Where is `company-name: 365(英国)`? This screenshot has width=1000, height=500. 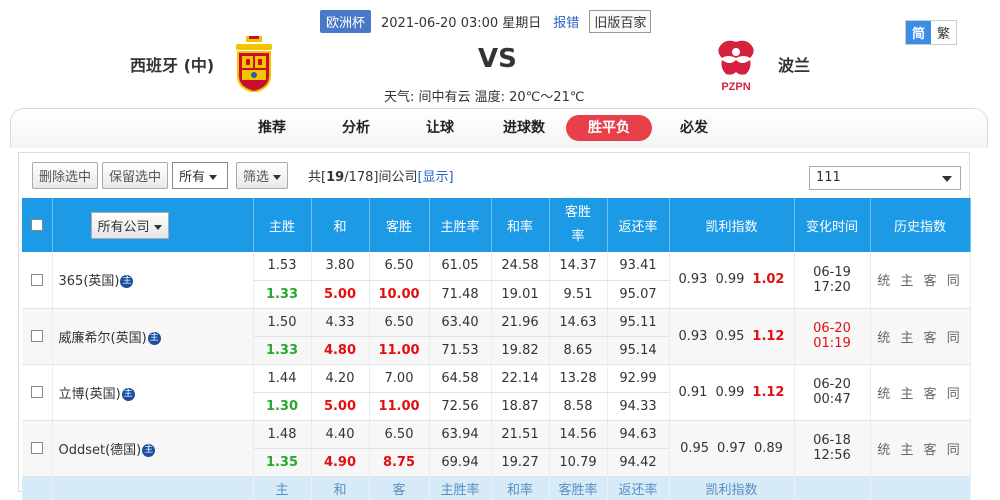
company-name: 365(英国) is located at coordinates (89, 281).